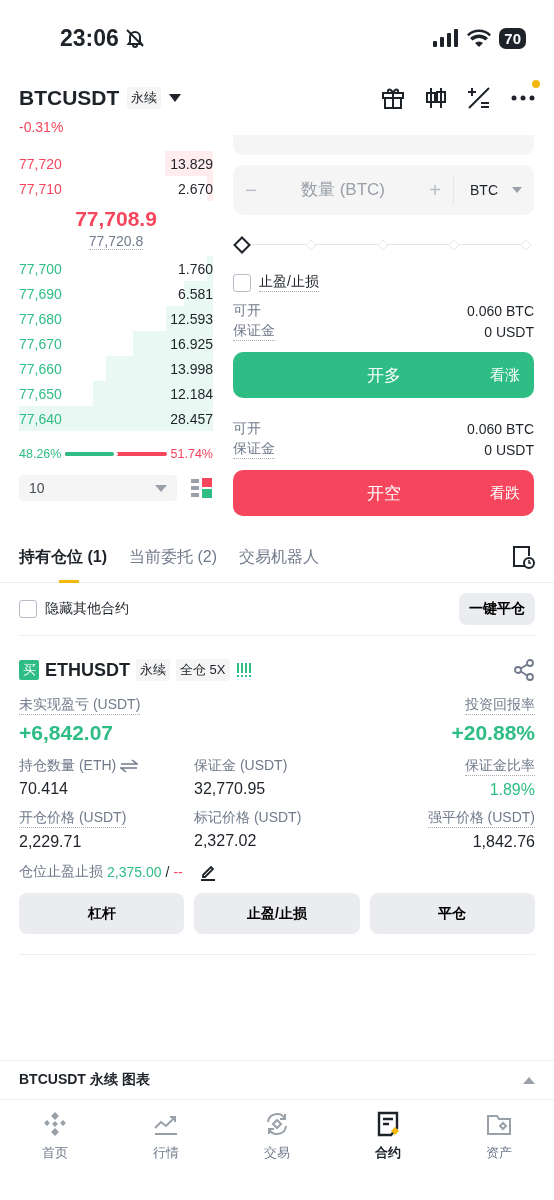 The height and width of the screenshot is (1200, 554). Describe the element at coordinates (523, 557) in the screenshot. I see `document-clock-icon` at that location.